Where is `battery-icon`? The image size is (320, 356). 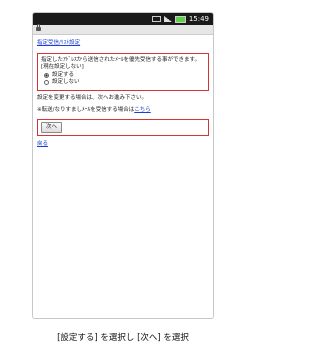 battery-icon is located at coordinates (180, 19).